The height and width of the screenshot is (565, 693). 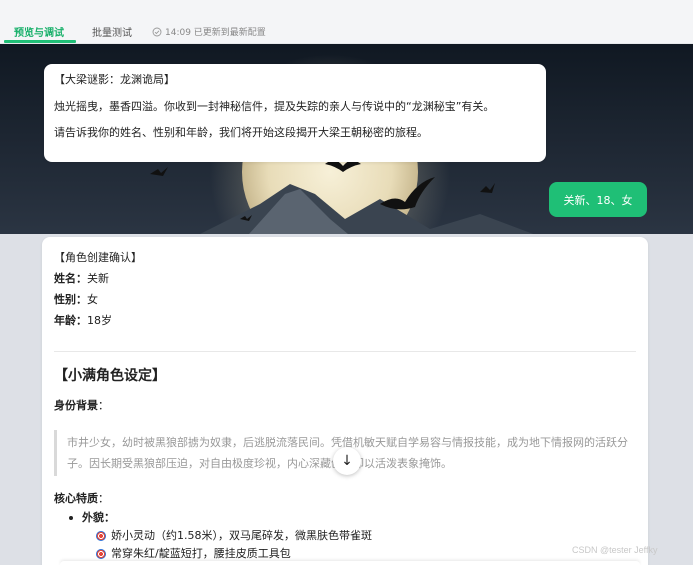 I want to click on input-area-edge, so click(x=350, y=563).